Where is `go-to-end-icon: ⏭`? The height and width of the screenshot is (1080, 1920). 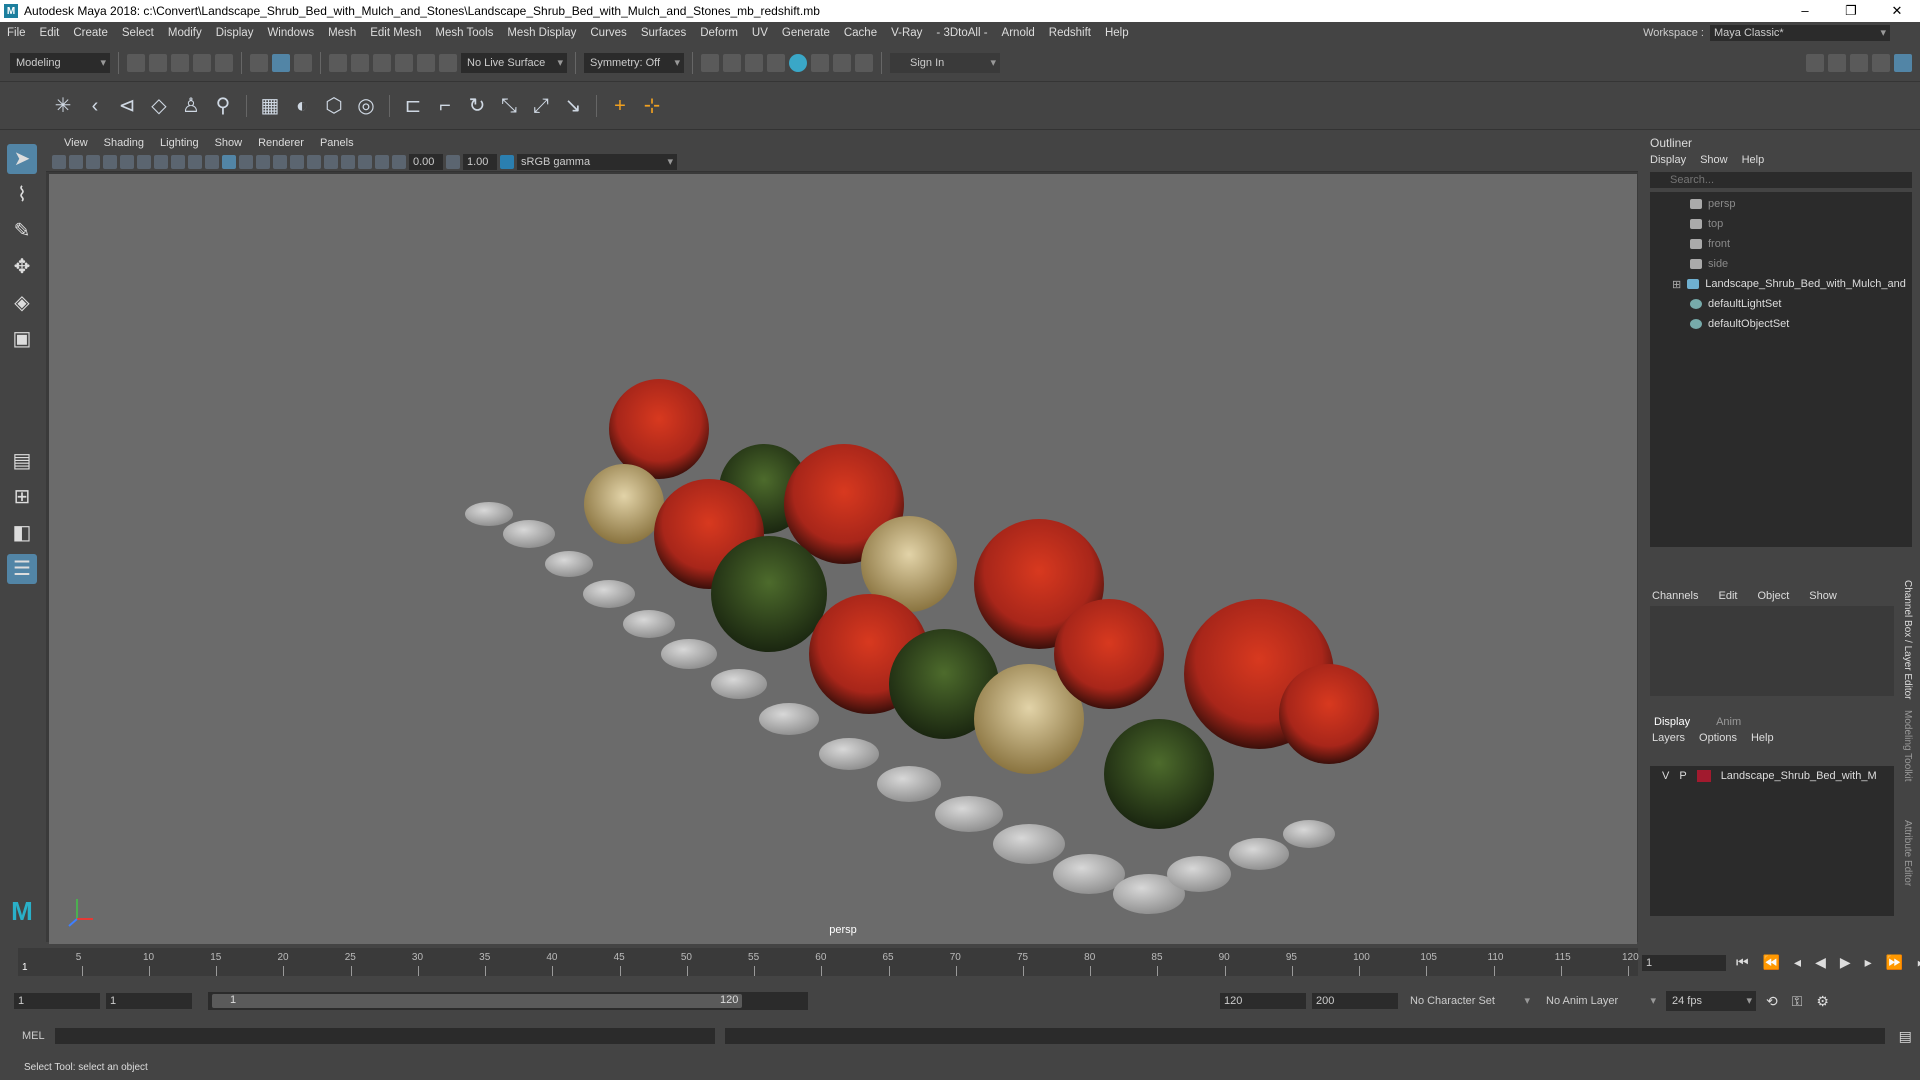 go-to-end-icon: ⏭ is located at coordinates (1916, 962).